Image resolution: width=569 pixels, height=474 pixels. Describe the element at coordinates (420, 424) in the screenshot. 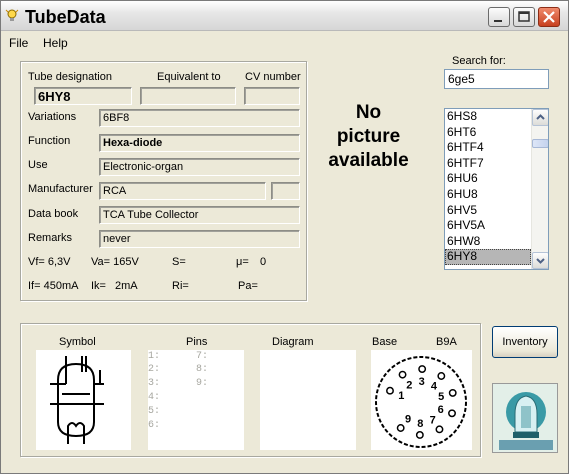

I see `base-pin-number: 8` at that location.